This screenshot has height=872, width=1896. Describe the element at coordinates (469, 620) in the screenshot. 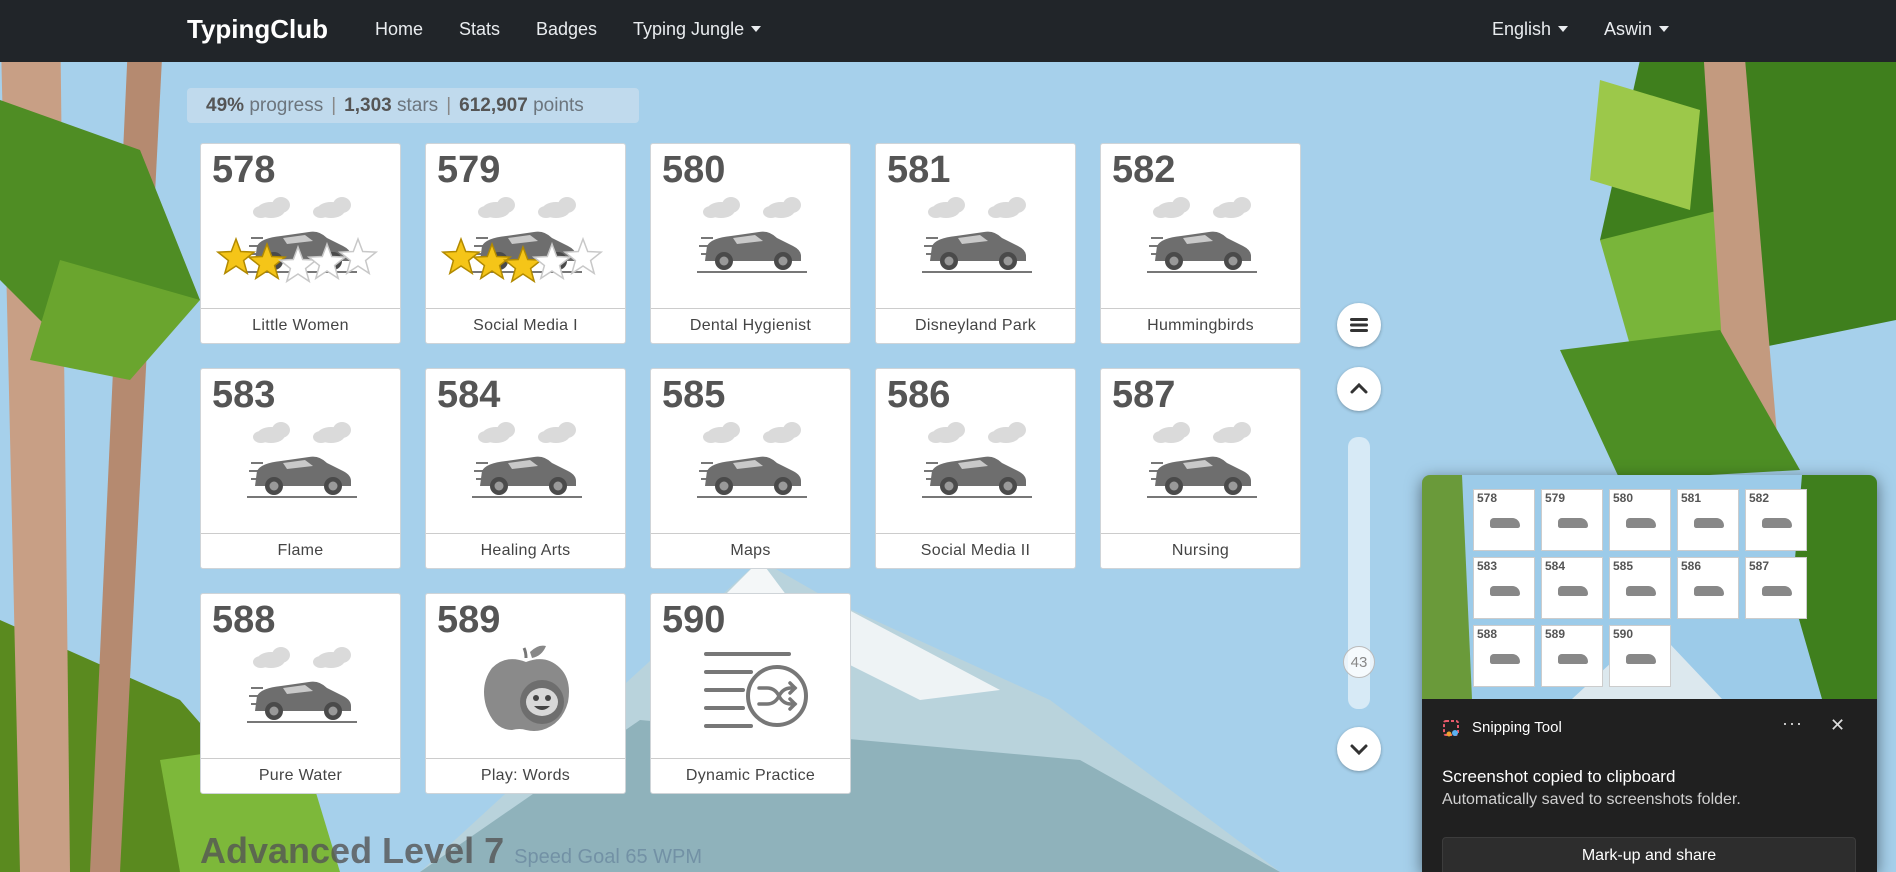

I see `lesson-number: 589` at that location.